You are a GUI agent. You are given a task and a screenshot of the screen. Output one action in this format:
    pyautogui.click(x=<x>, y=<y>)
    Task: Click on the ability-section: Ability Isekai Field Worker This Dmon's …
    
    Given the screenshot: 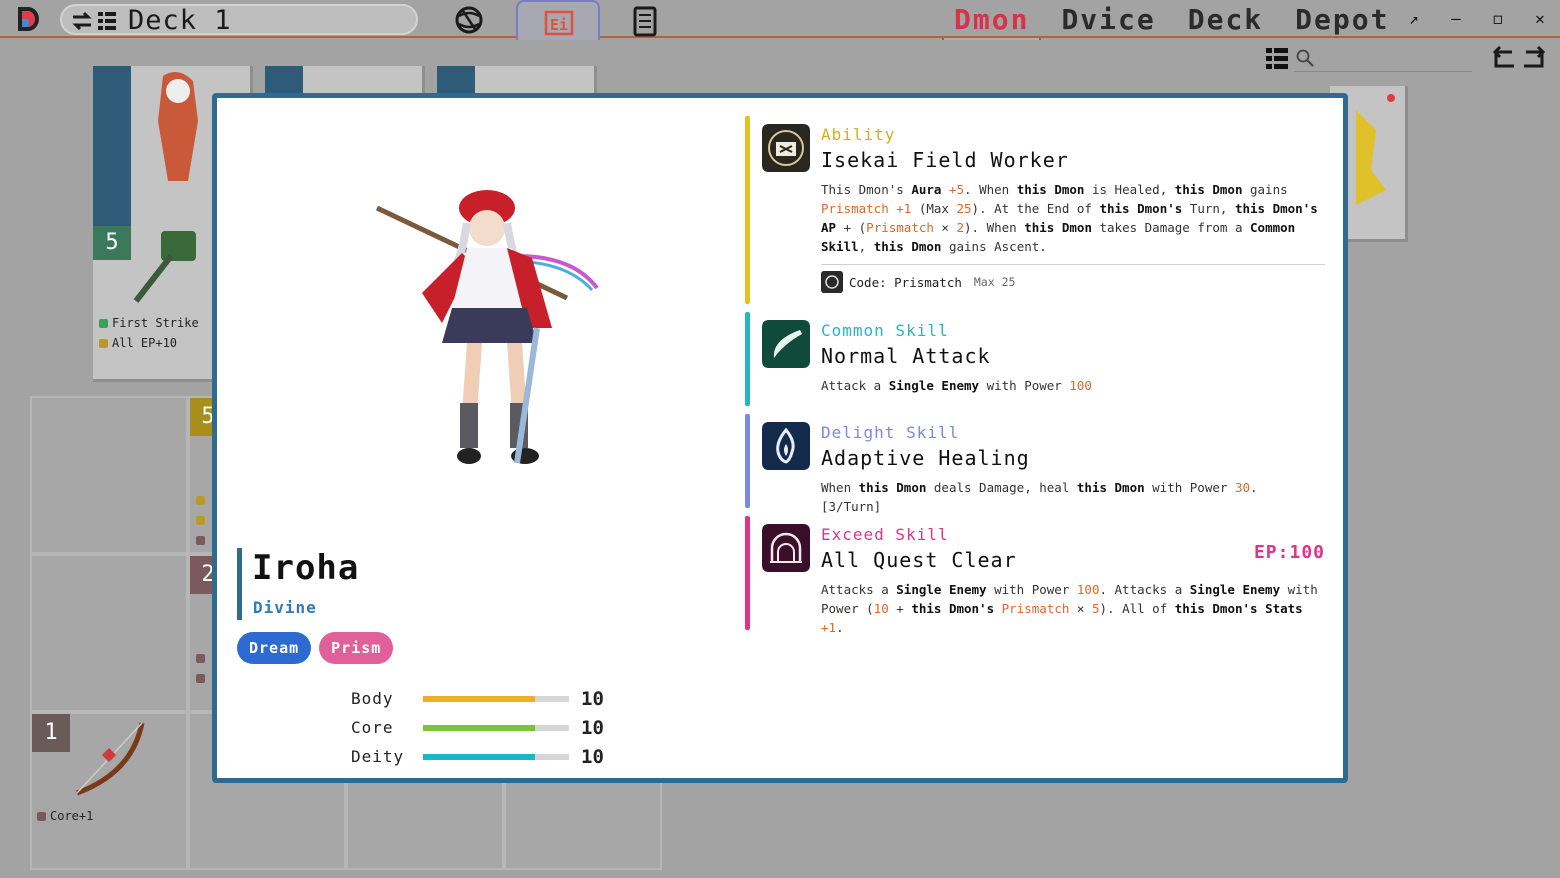 What is the action you would take?
    pyautogui.click(x=1035, y=210)
    